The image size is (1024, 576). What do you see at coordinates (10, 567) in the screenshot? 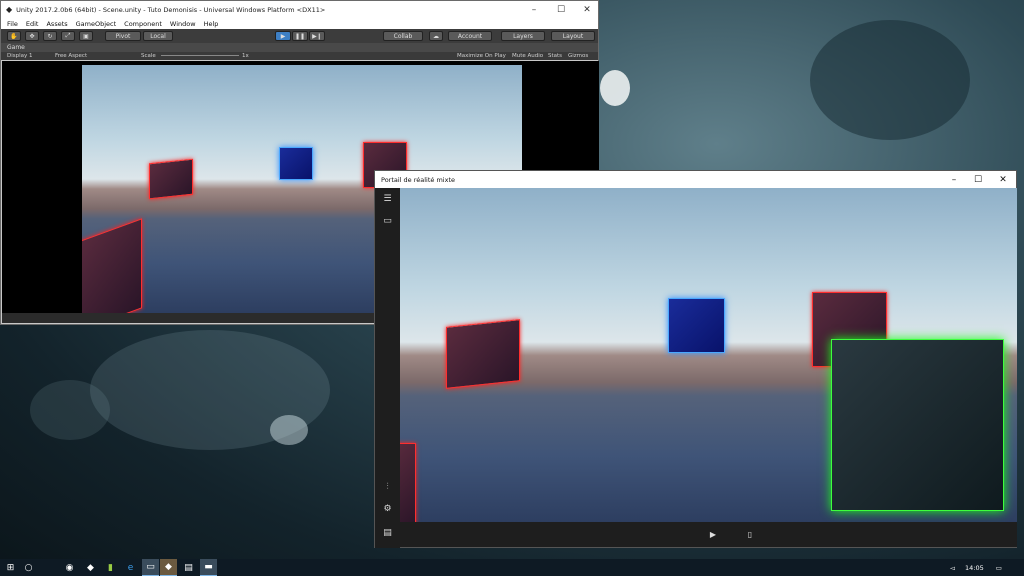
I see `start-button-icon: ⊞` at bounding box center [10, 567].